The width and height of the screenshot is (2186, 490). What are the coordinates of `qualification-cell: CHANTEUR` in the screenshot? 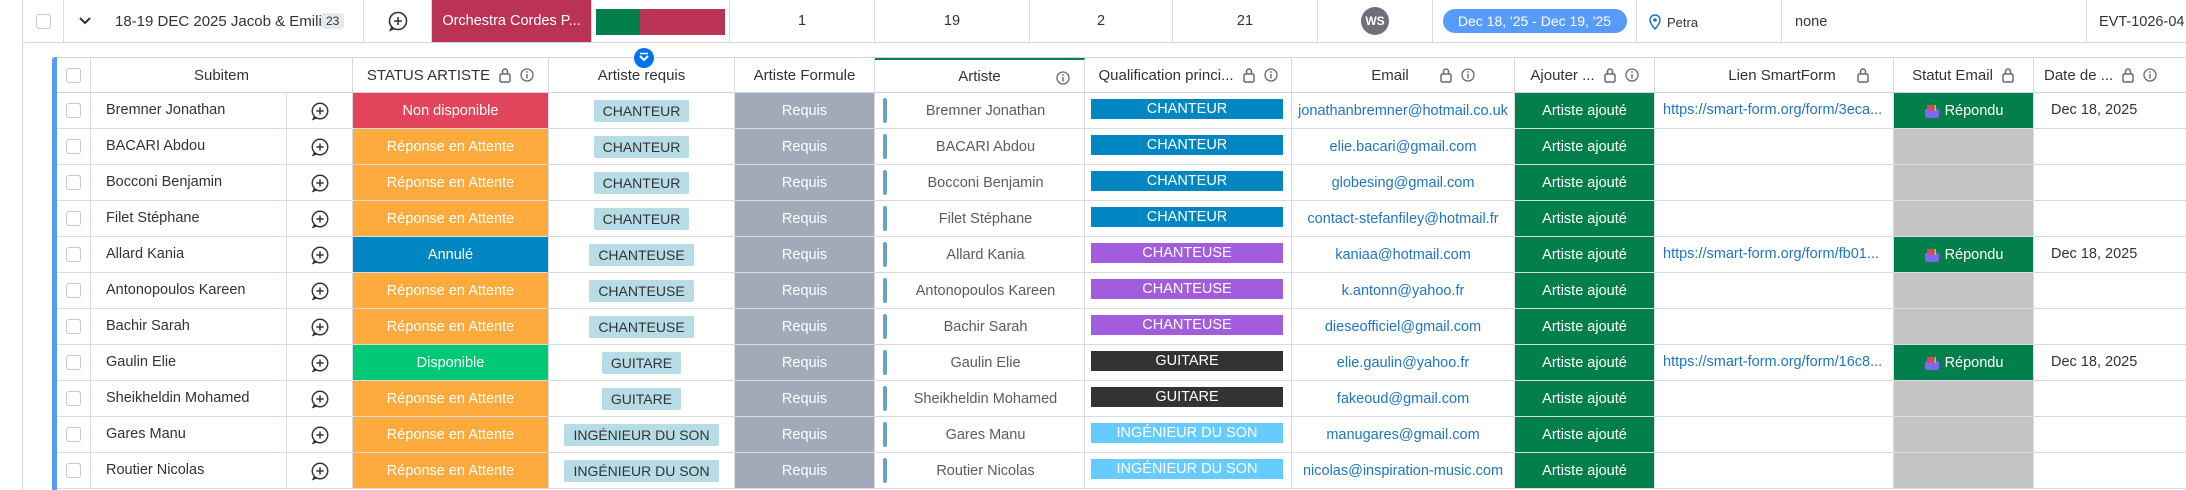 It's located at (1188, 146).